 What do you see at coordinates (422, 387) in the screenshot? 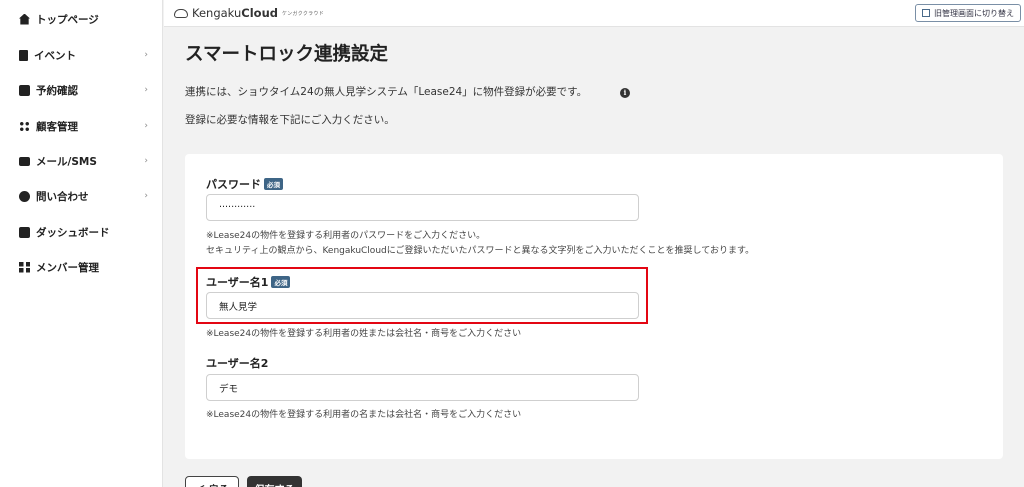
I see `username2-input` at bounding box center [422, 387].